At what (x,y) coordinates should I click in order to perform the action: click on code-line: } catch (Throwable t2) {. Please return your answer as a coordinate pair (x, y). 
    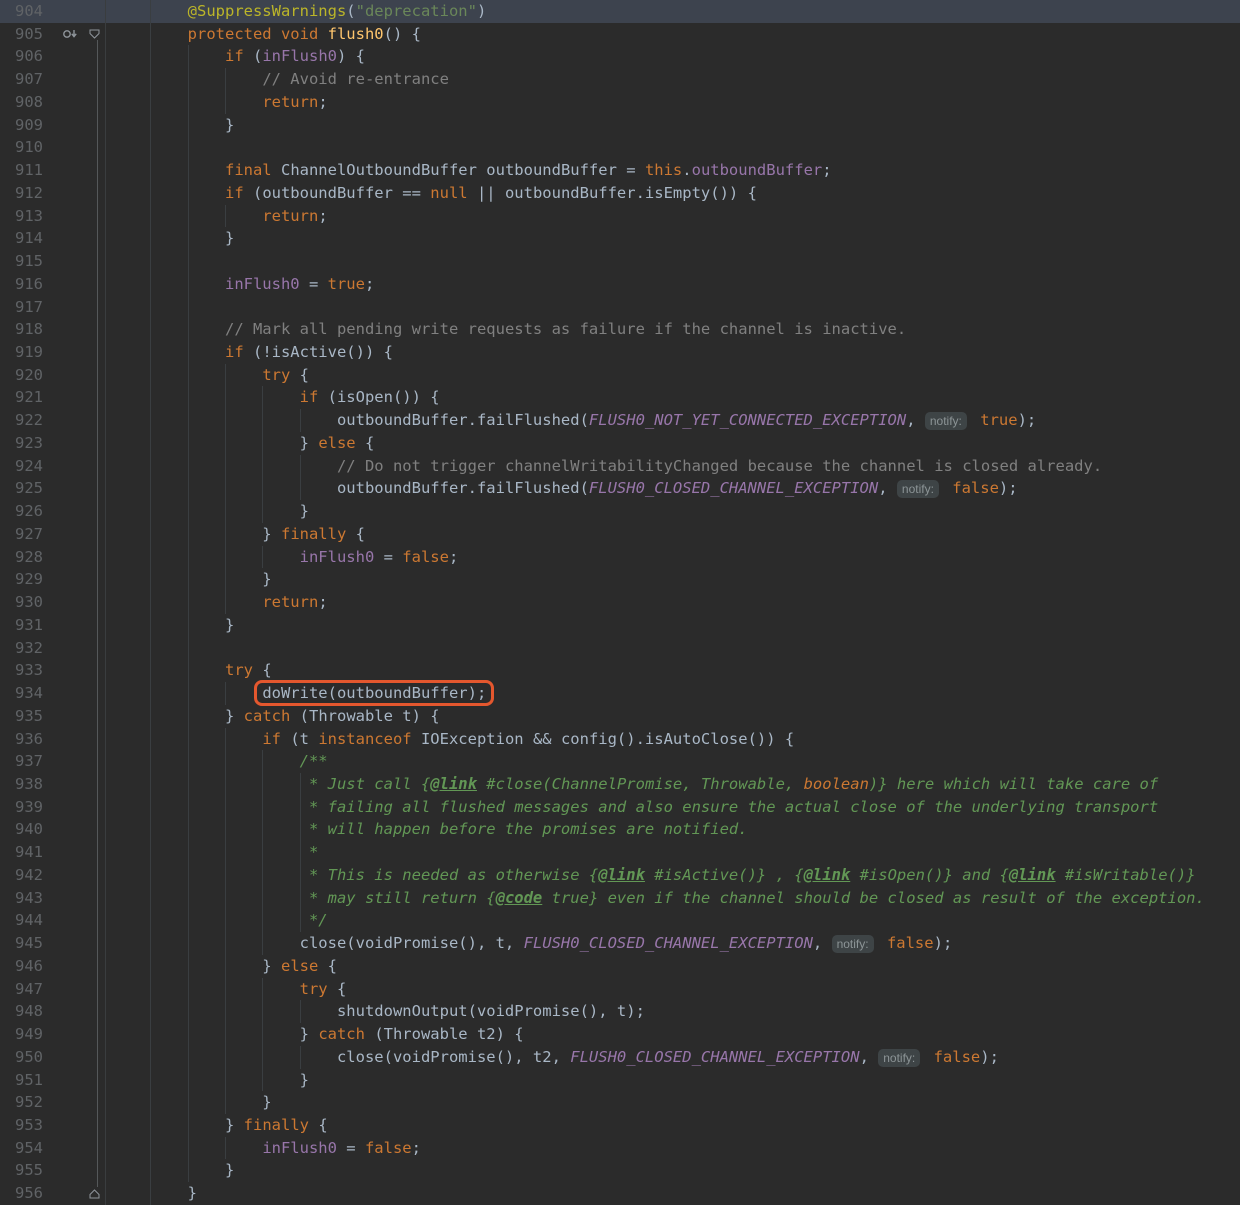
    Looking at the image, I should click on (672, 1034).